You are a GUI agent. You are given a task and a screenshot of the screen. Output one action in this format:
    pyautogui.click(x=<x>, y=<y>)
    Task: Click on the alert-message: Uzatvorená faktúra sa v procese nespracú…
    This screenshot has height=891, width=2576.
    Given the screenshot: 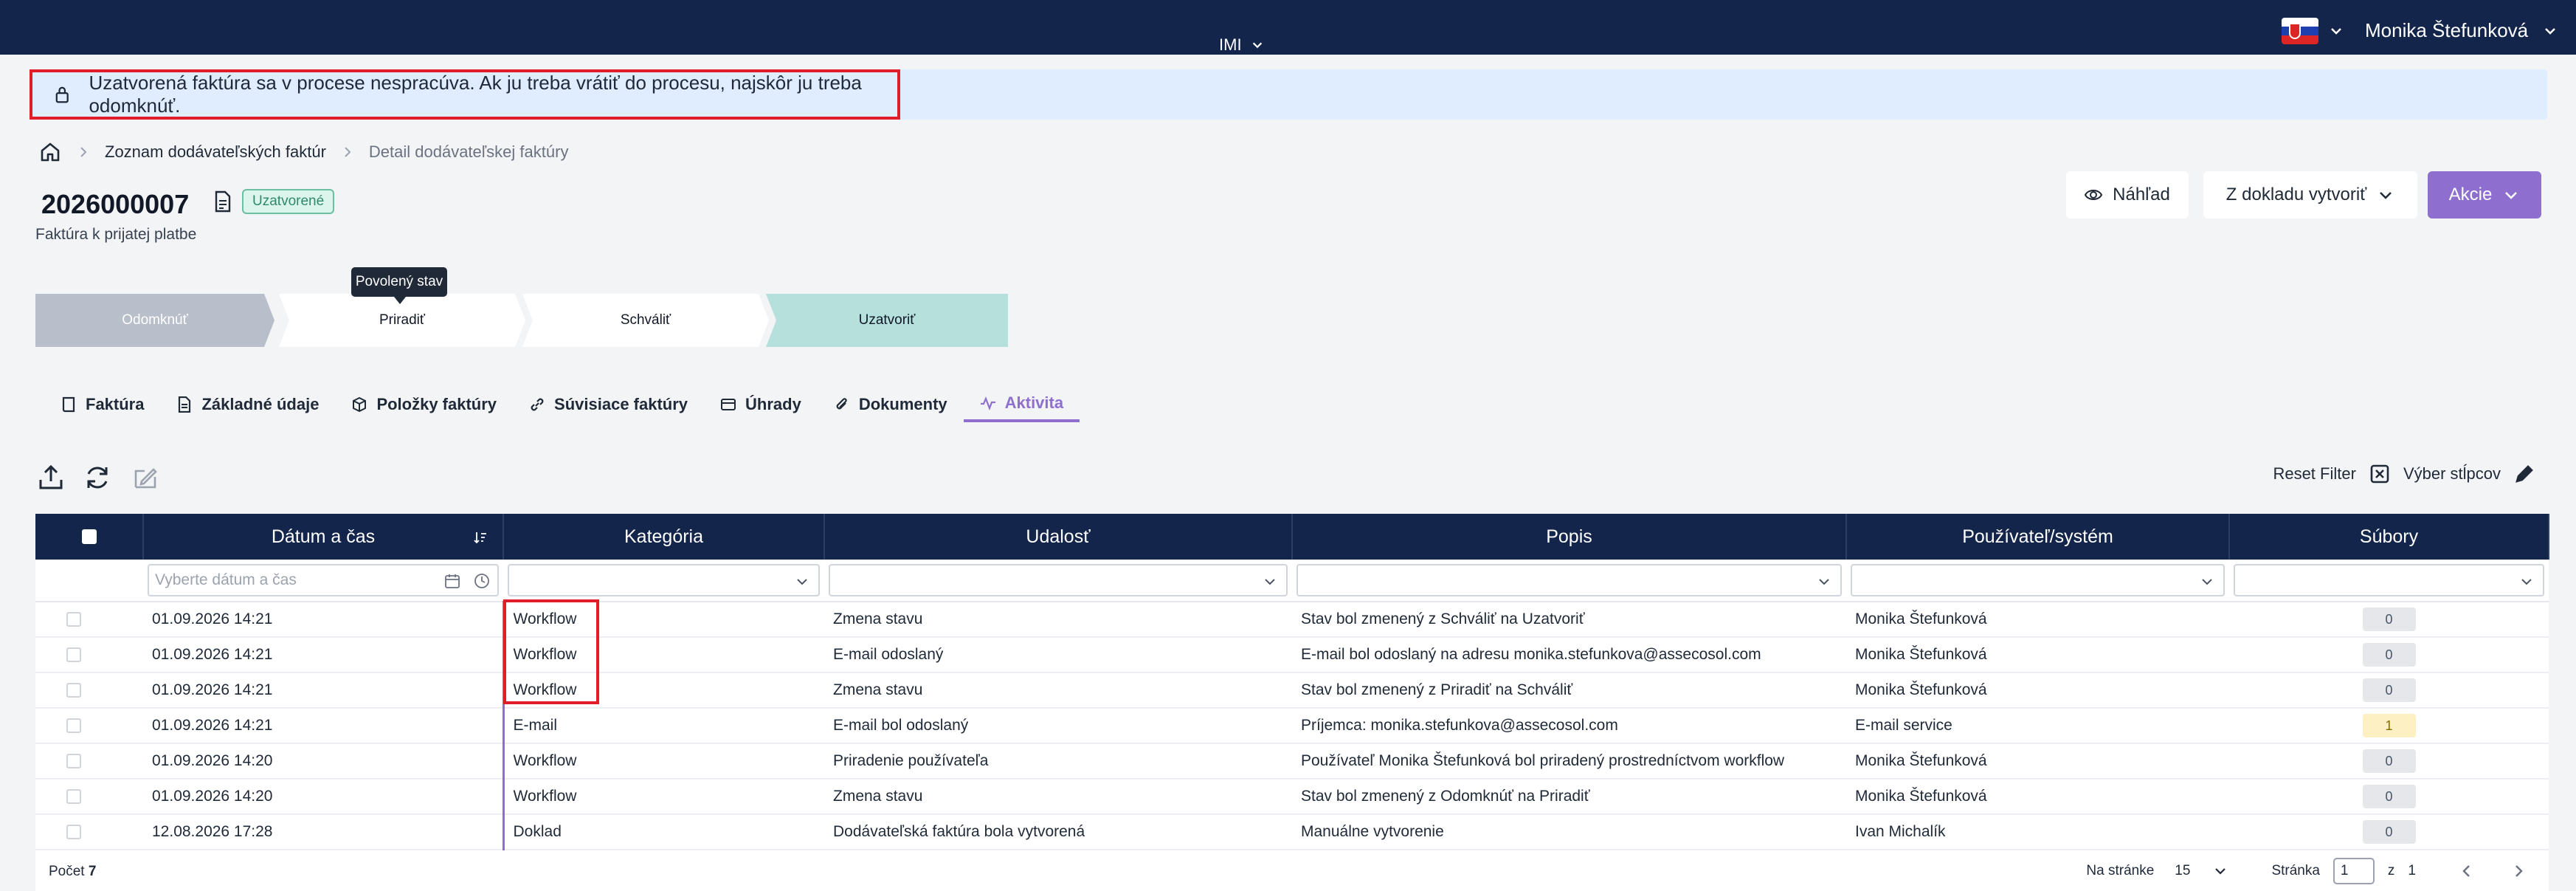 What is the action you would take?
    pyautogui.click(x=475, y=94)
    